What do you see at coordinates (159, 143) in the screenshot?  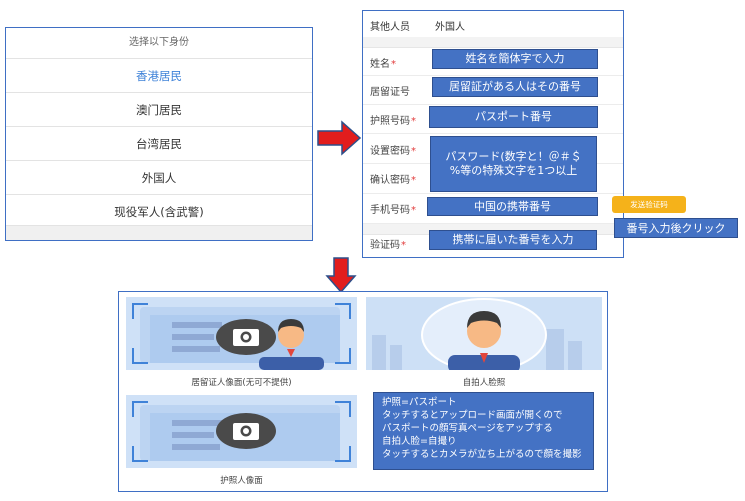 I see `identity-option-taiwan: 台湾居民` at bounding box center [159, 143].